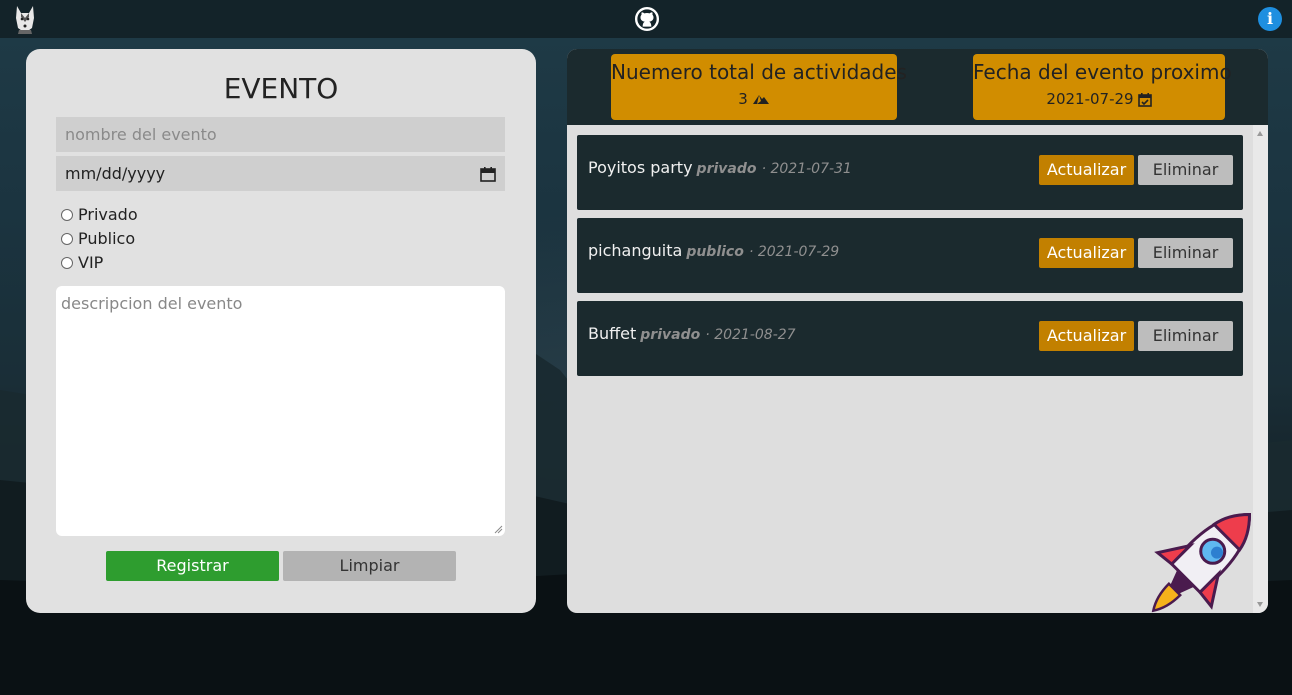 The height and width of the screenshot is (695, 1292). Describe the element at coordinates (1090, 99) in the screenshot. I see `next-event-date: 2021-07-29` at that location.